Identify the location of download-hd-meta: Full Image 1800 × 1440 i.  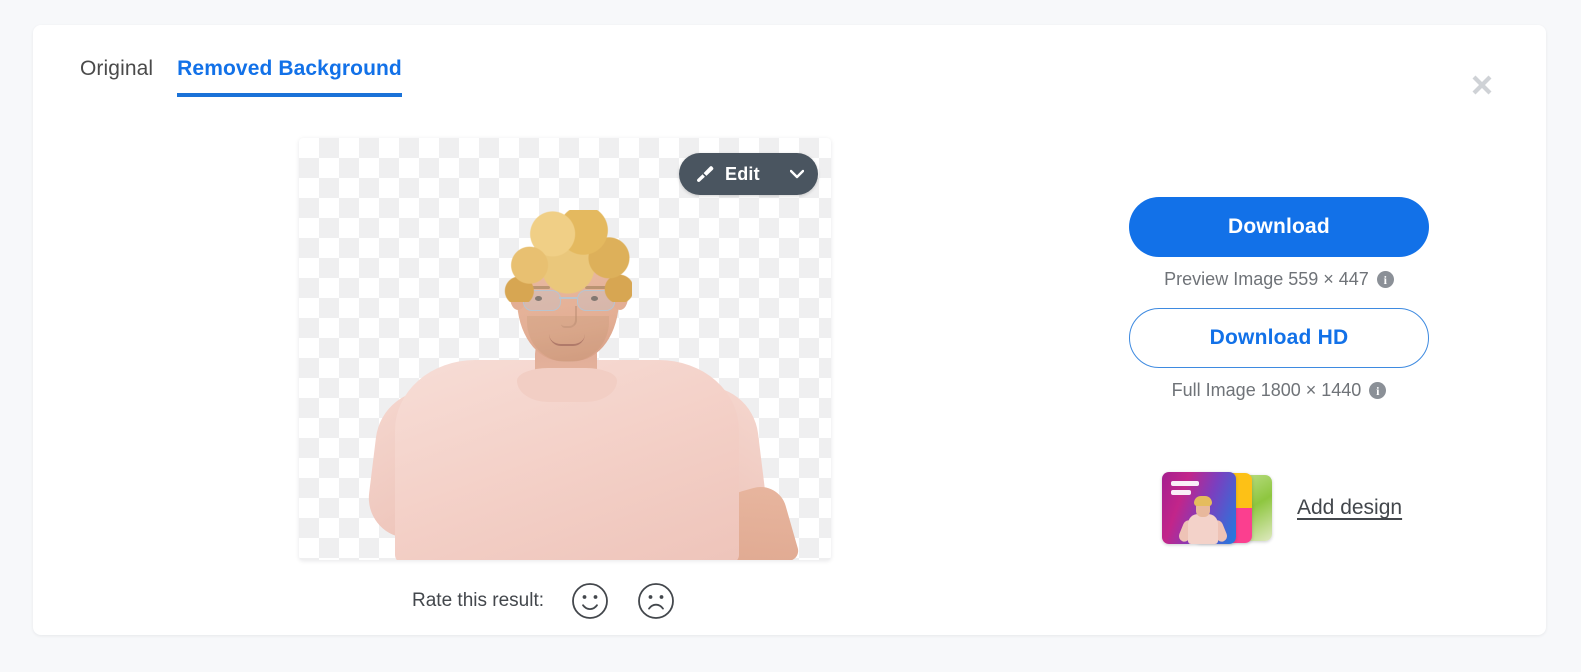
(1279, 390).